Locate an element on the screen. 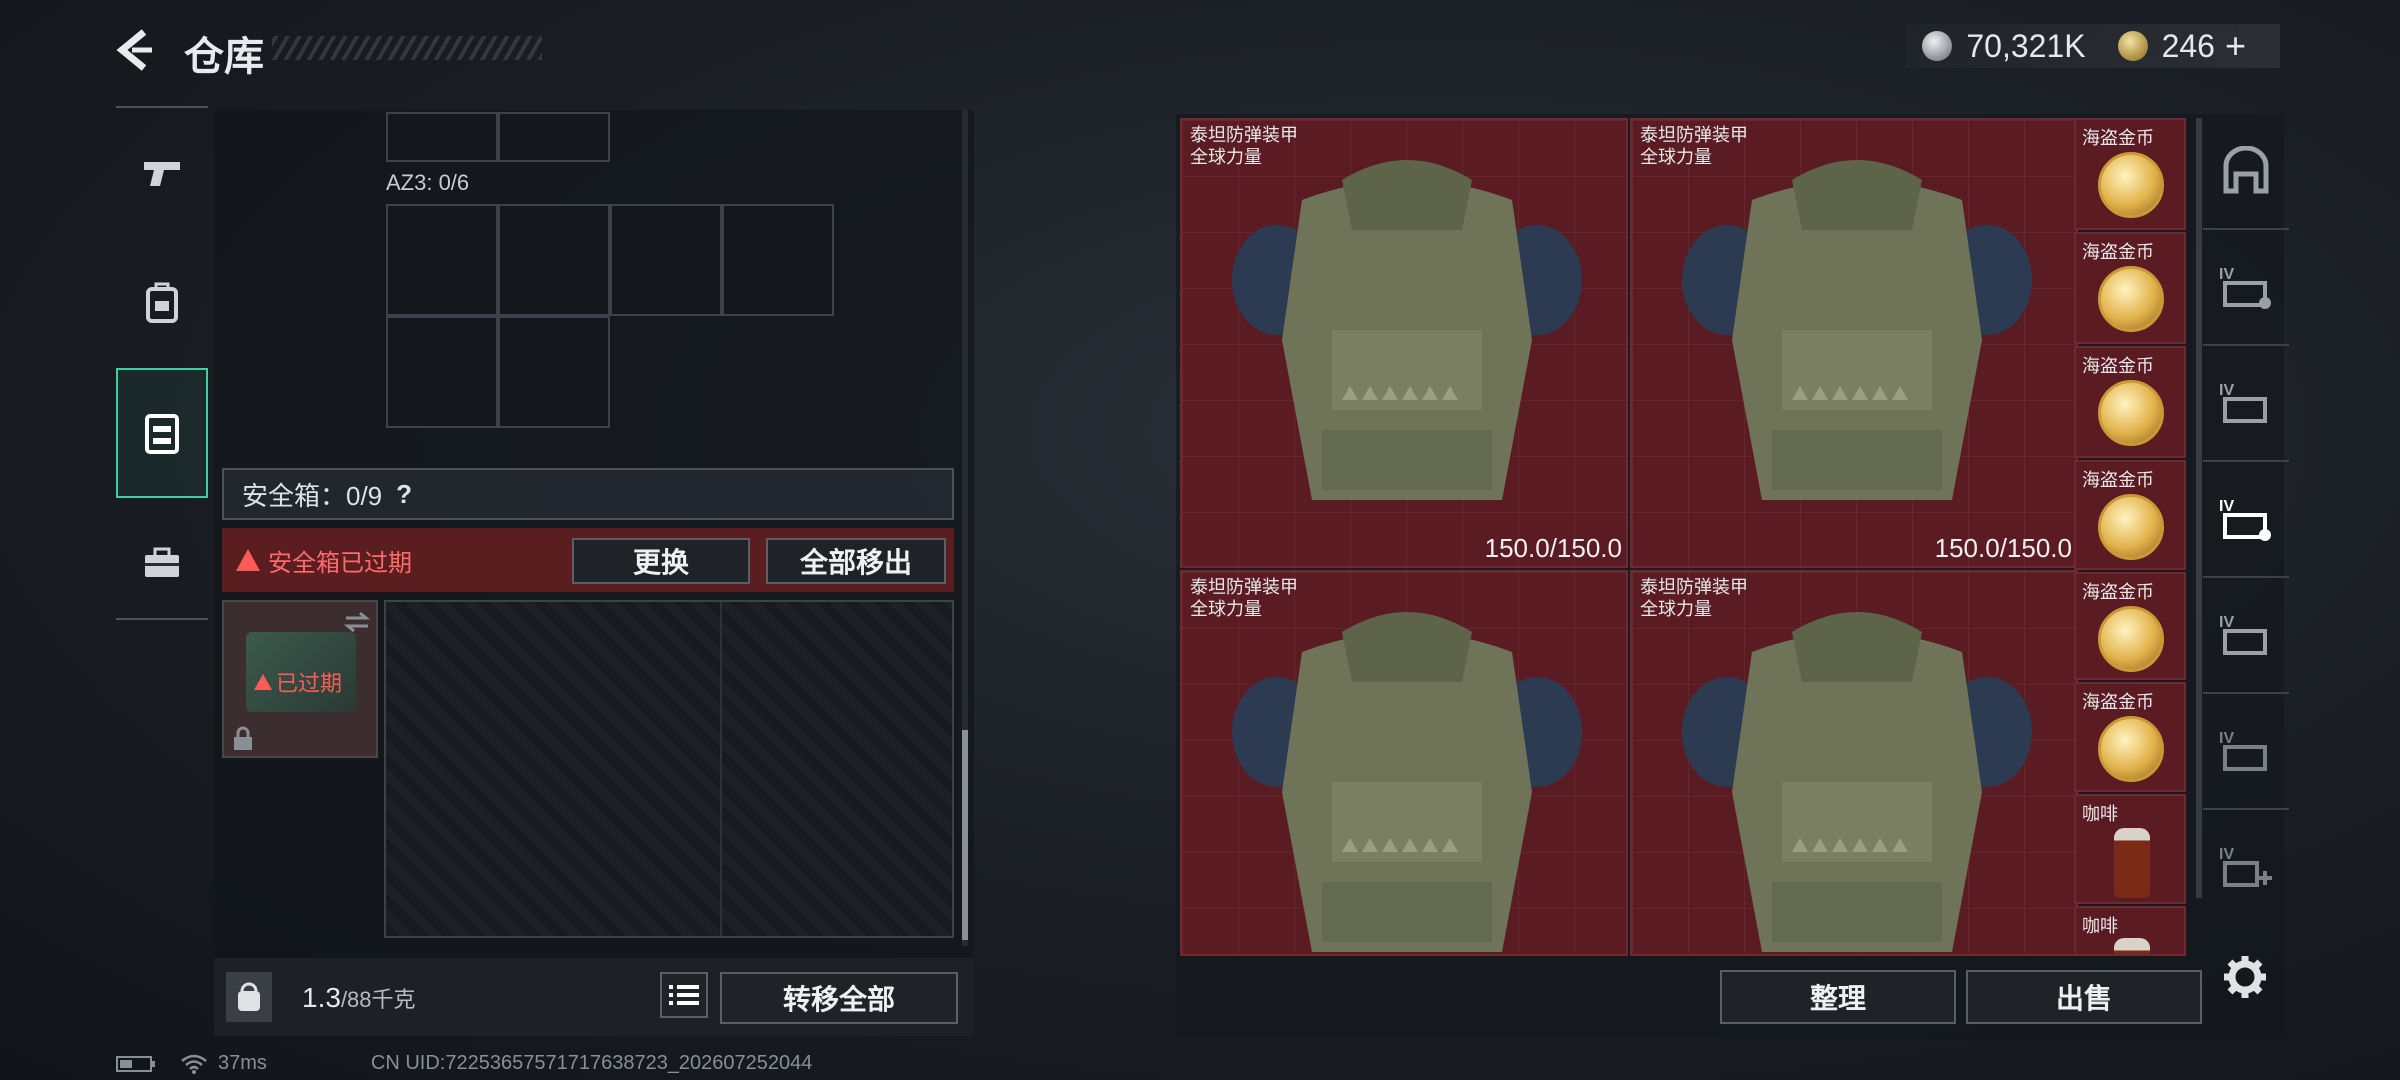 This screenshot has width=2400, height=1080. weight-icon is located at coordinates (249, 997).